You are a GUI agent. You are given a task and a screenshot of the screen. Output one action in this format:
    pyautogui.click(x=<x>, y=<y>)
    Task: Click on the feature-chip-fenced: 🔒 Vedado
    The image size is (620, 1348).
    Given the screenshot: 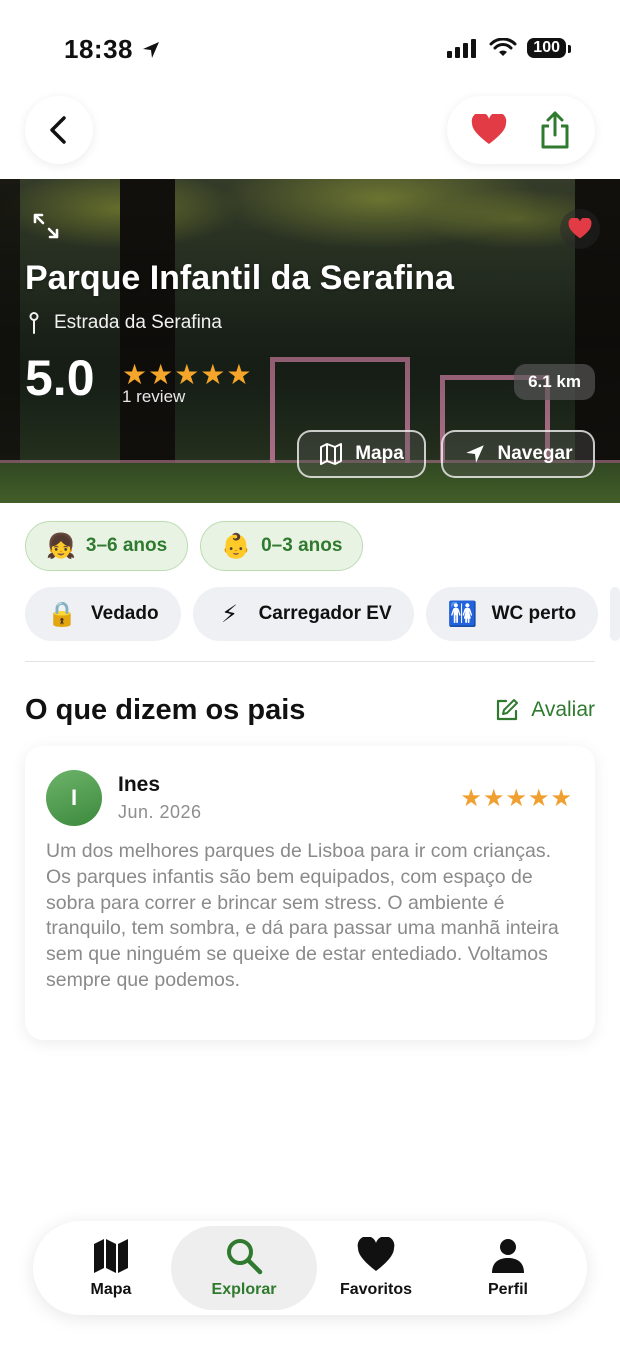 What is the action you would take?
    pyautogui.click(x=103, y=614)
    